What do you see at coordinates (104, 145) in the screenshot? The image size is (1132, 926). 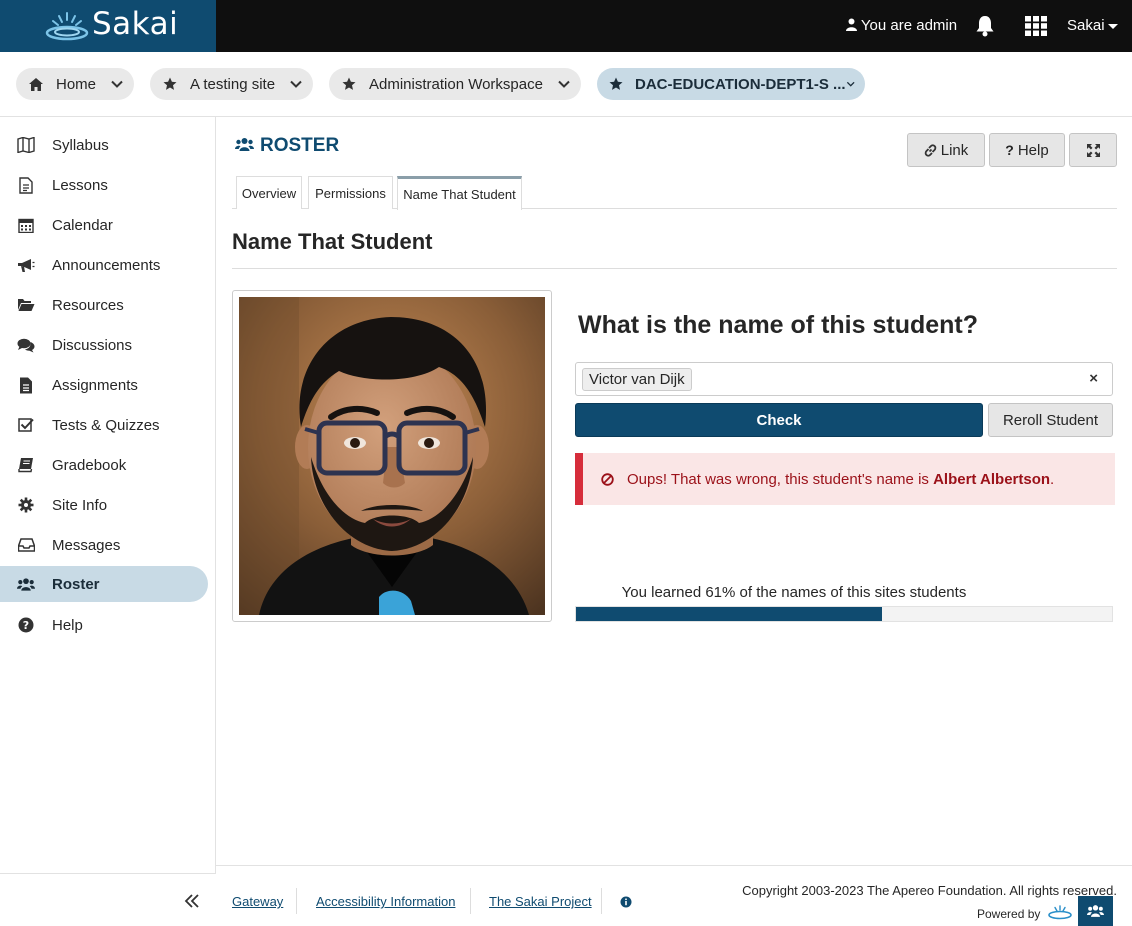 I see `sidebar-item-syllabus: Syllabus` at bounding box center [104, 145].